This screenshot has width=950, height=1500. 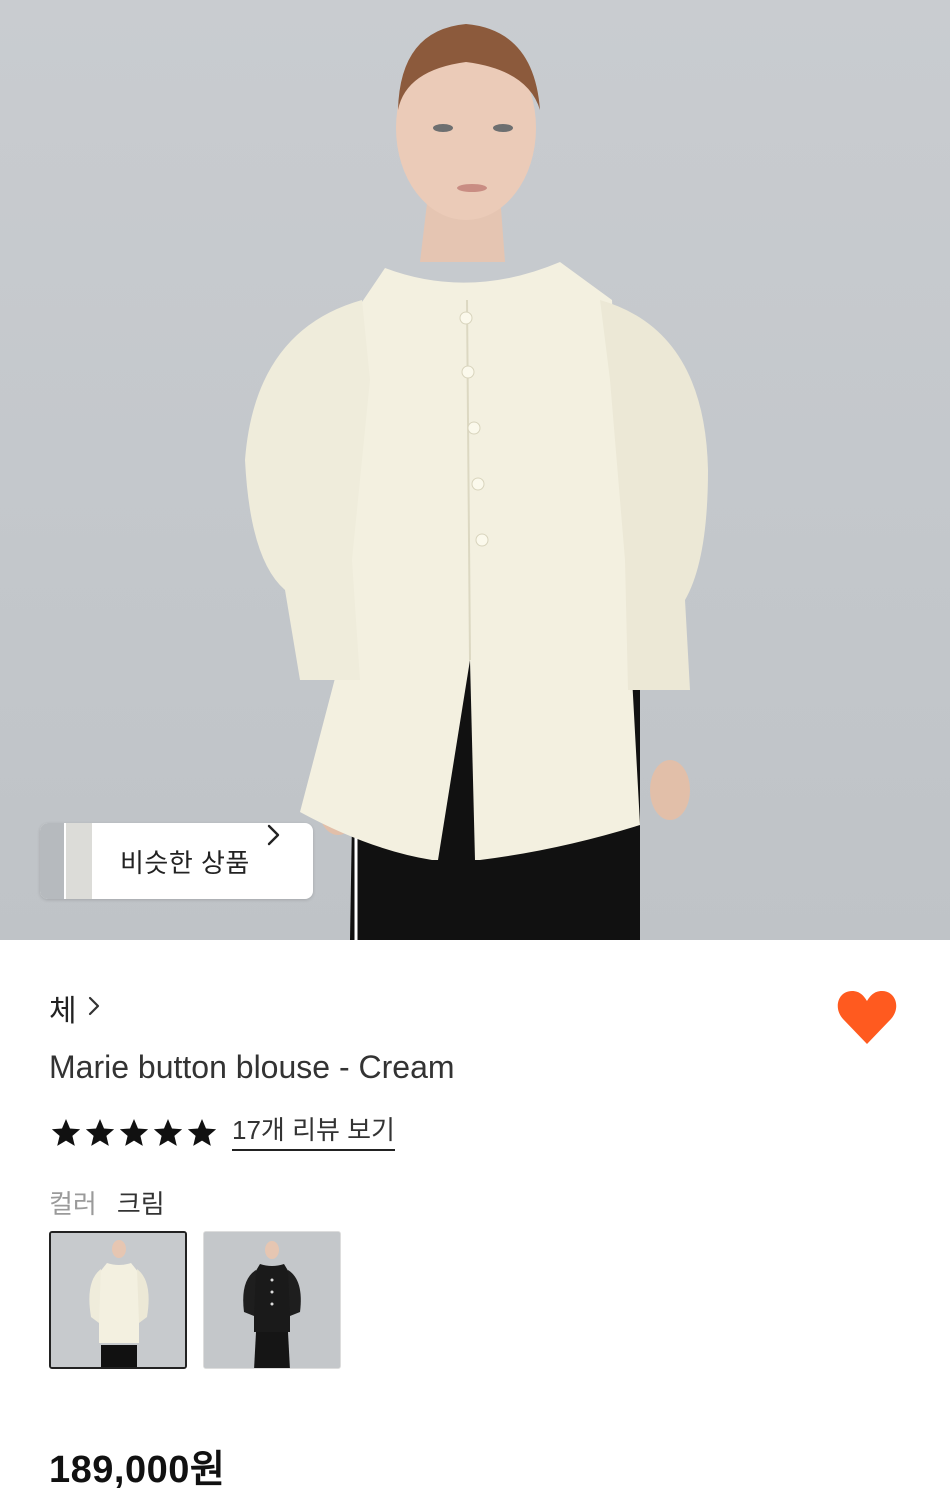 What do you see at coordinates (94, 1008) in the screenshot?
I see `chevron-right-icon` at bounding box center [94, 1008].